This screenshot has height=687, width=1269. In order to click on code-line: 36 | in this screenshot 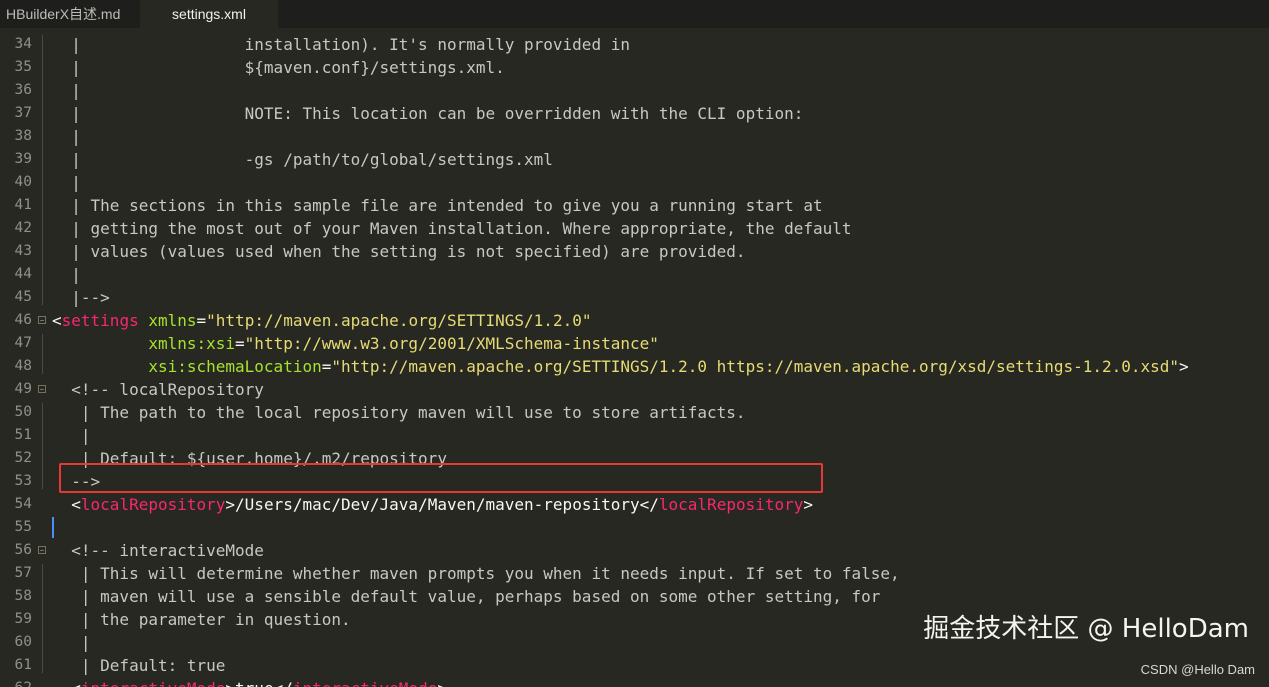, I will do `click(634, 90)`.